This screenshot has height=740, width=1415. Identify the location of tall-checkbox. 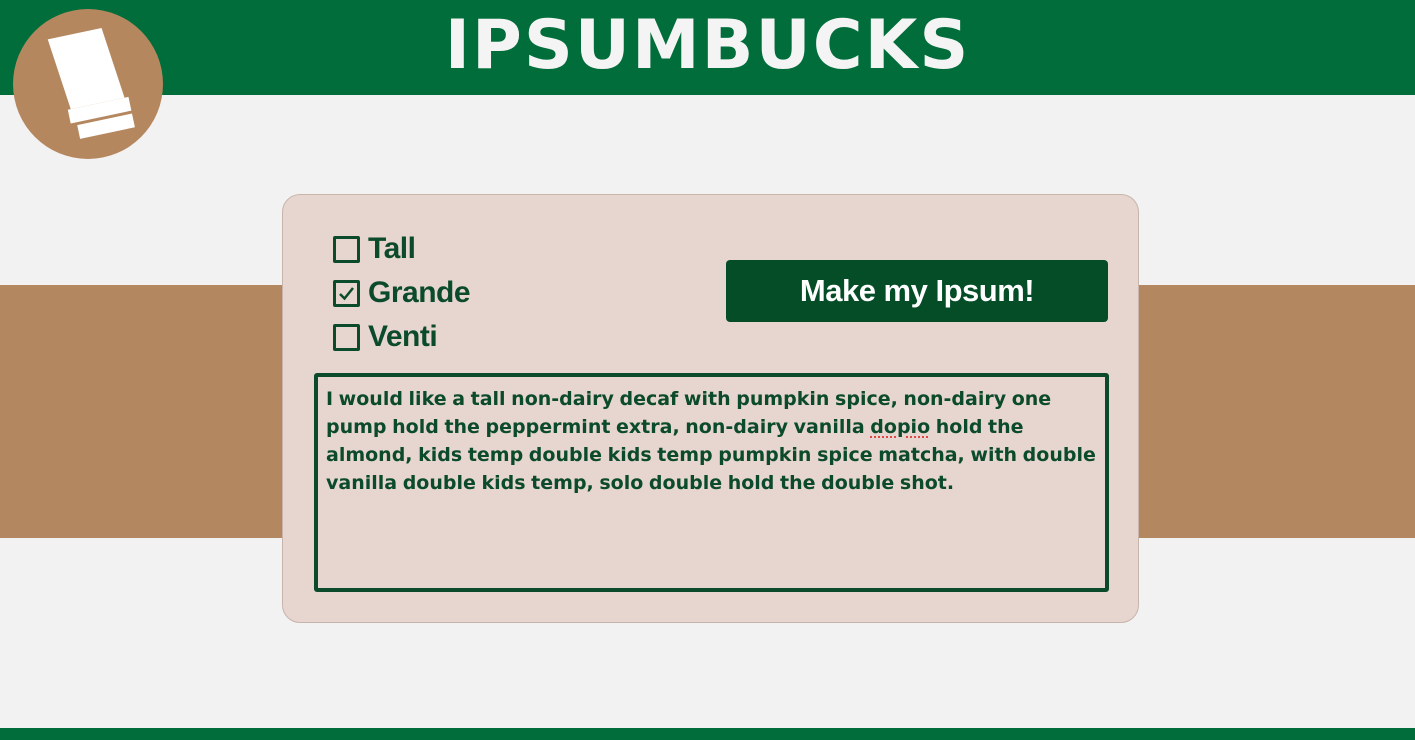
(346, 249).